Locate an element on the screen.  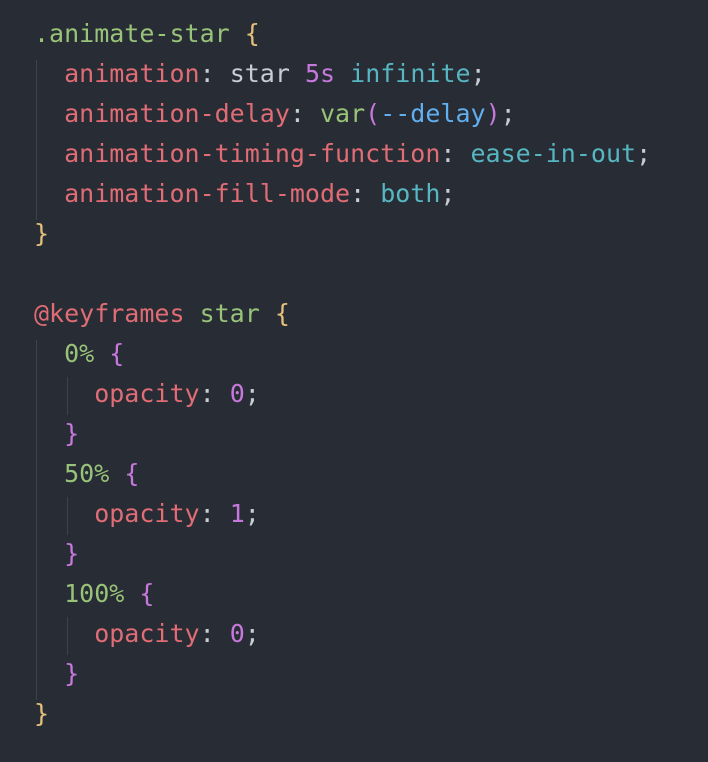
code-token: infinite is located at coordinates (410, 73).